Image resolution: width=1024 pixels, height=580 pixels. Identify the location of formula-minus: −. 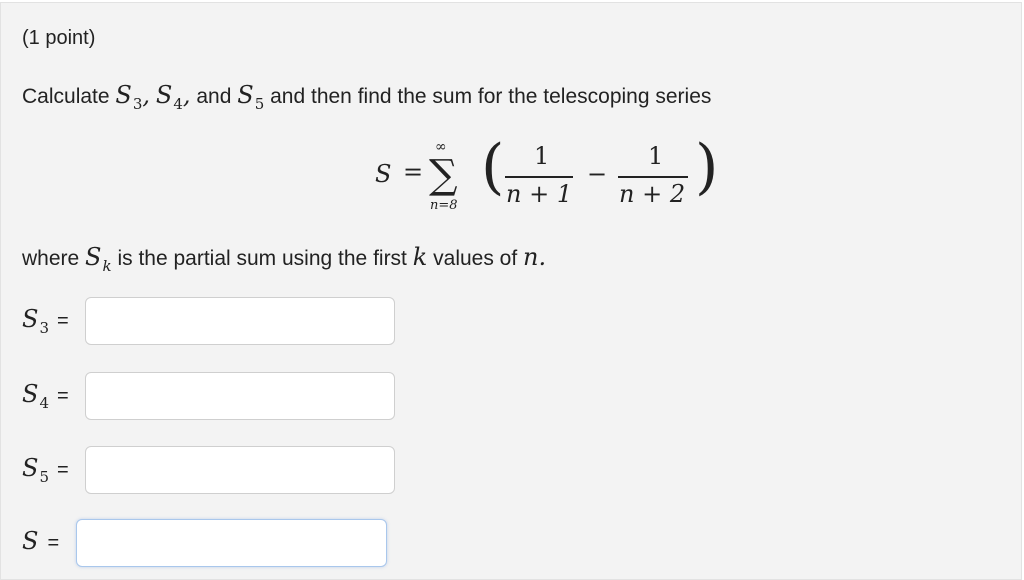
(597, 174).